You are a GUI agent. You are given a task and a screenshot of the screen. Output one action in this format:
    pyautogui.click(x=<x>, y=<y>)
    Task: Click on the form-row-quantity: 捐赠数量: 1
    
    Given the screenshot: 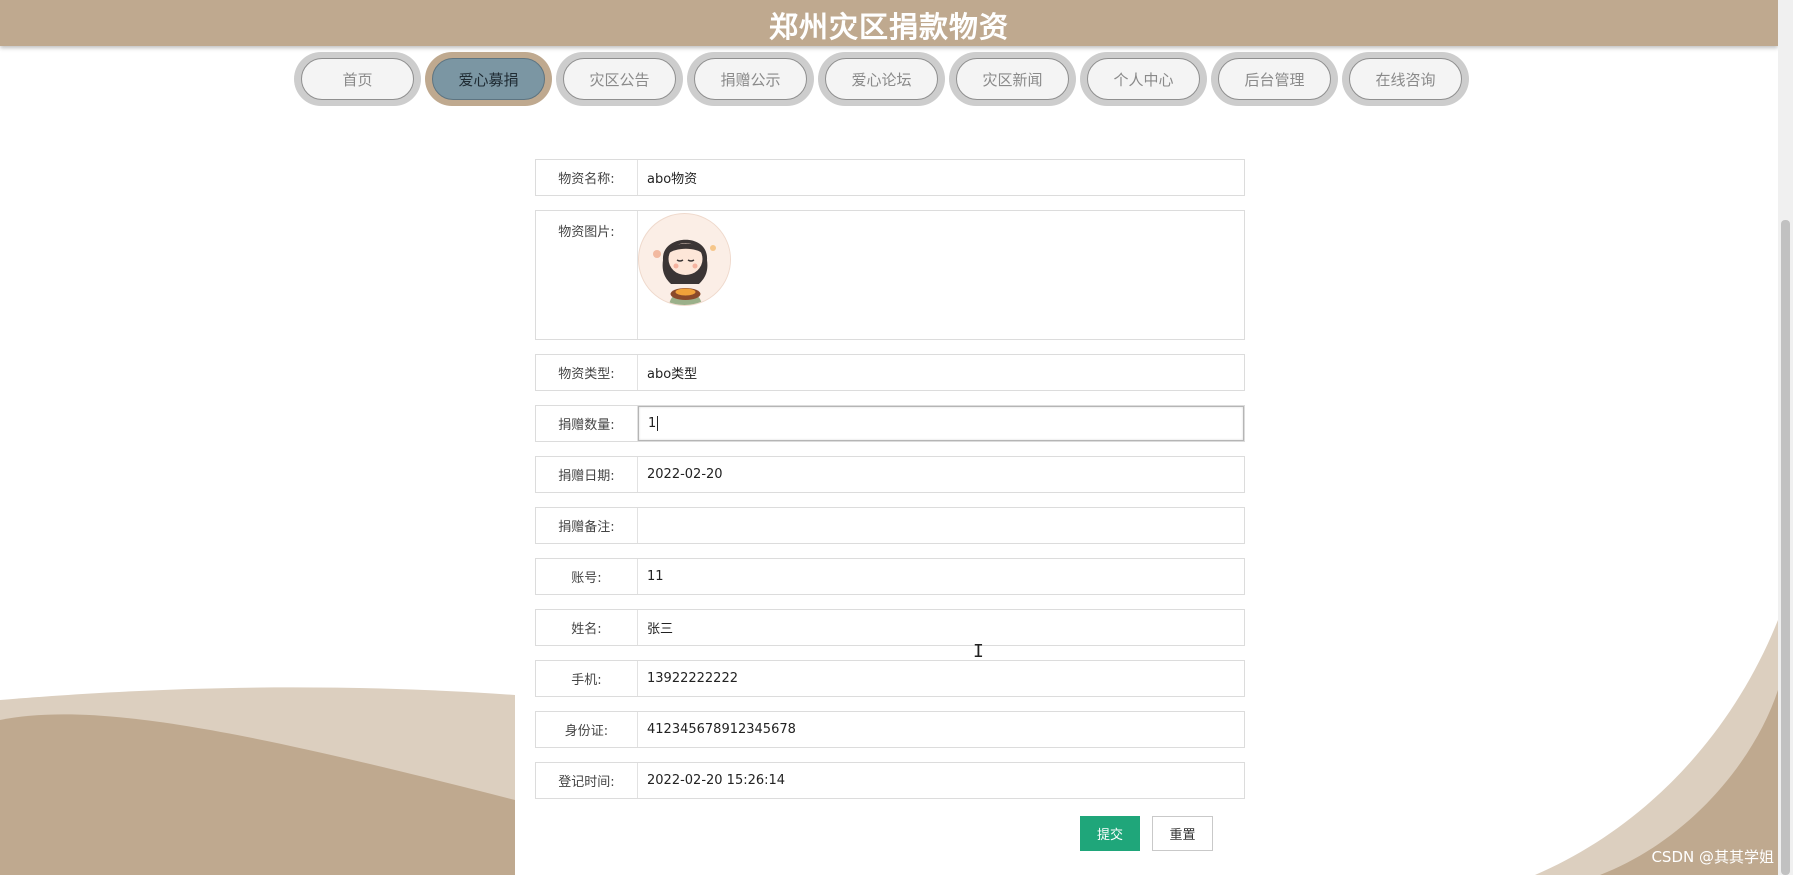 What is the action you would take?
    pyautogui.click(x=890, y=423)
    